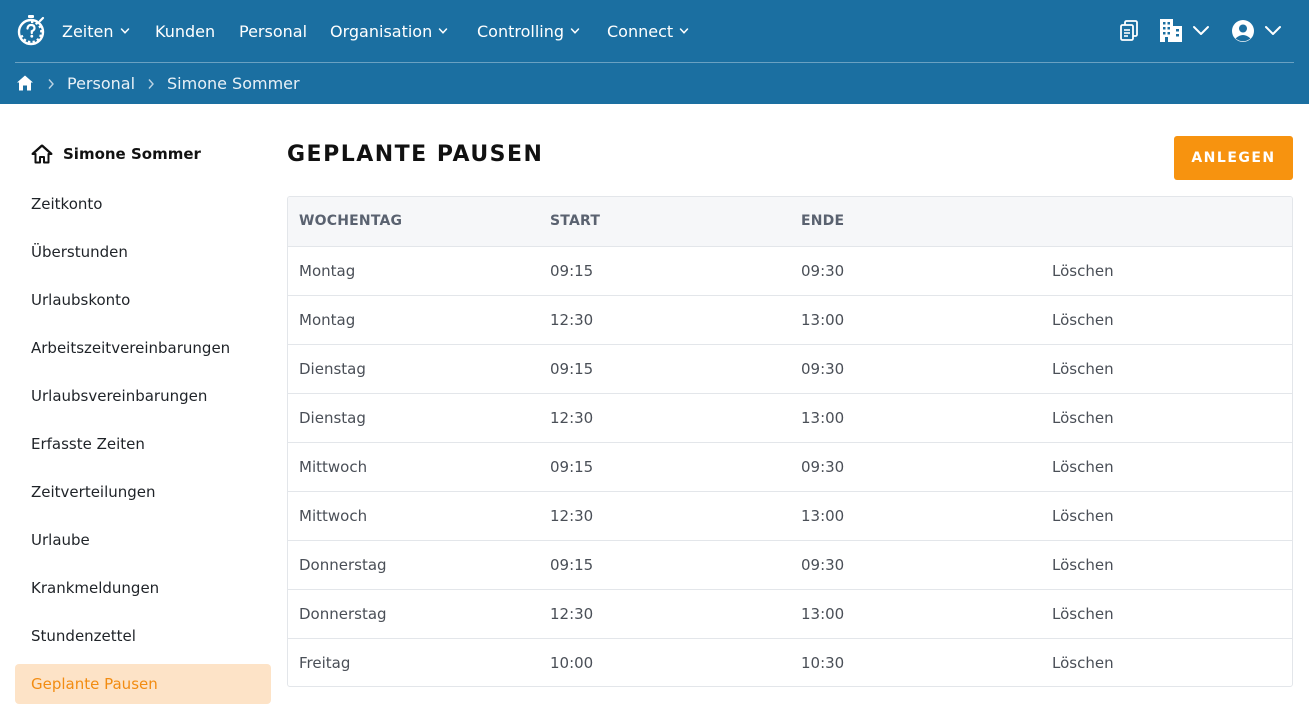  Describe the element at coordinates (790, 564) in the screenshot. I see `table-row: Donnerstag 09:15 09:30 Löschen` at that location.